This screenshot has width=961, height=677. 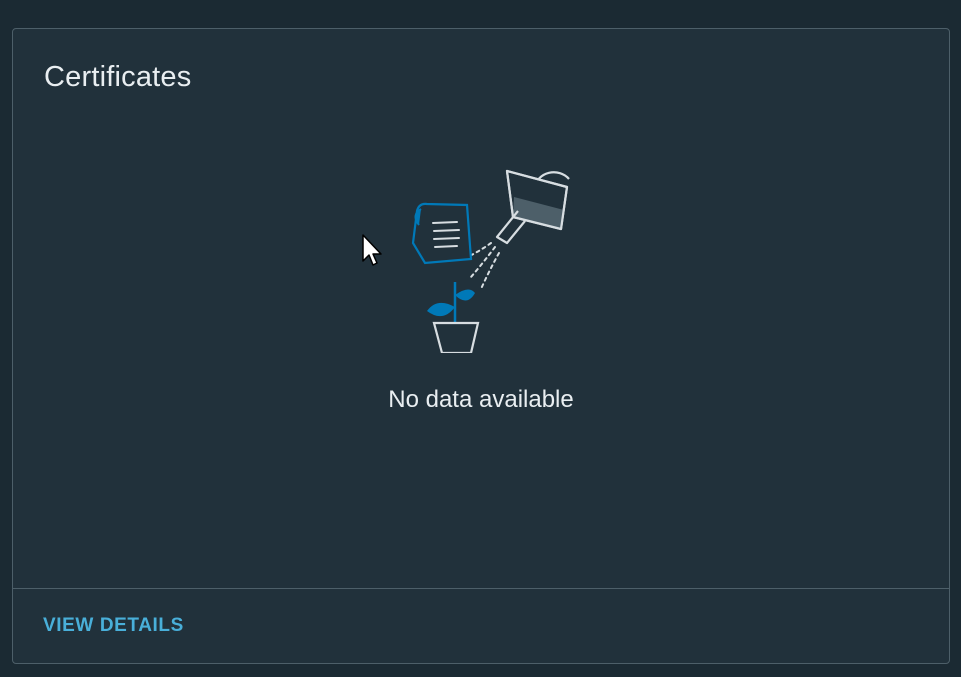 I want to click on document-icon, so click(x=442, y=233).